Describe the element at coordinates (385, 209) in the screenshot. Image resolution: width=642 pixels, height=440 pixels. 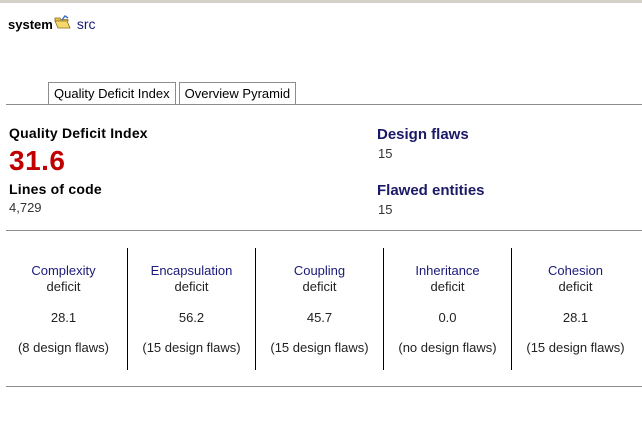
I see `flawed-entities-value: 15` at that location.